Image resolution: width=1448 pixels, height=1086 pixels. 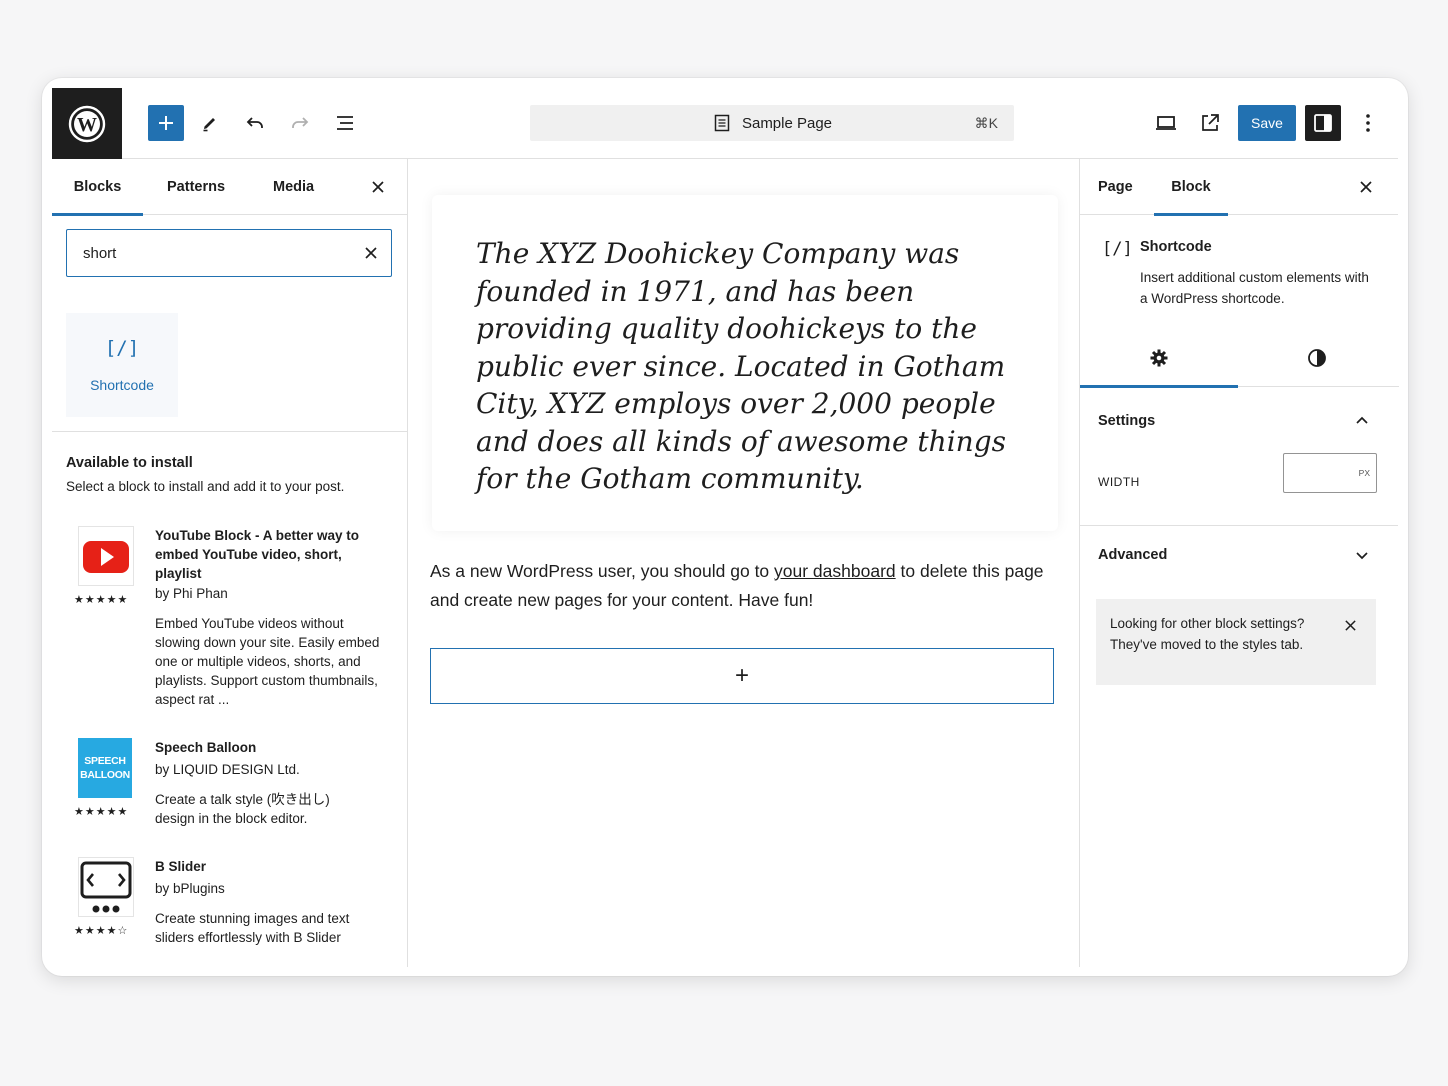 I want to click on dashboard-link: your dashboard, so click(x=835, y=571).